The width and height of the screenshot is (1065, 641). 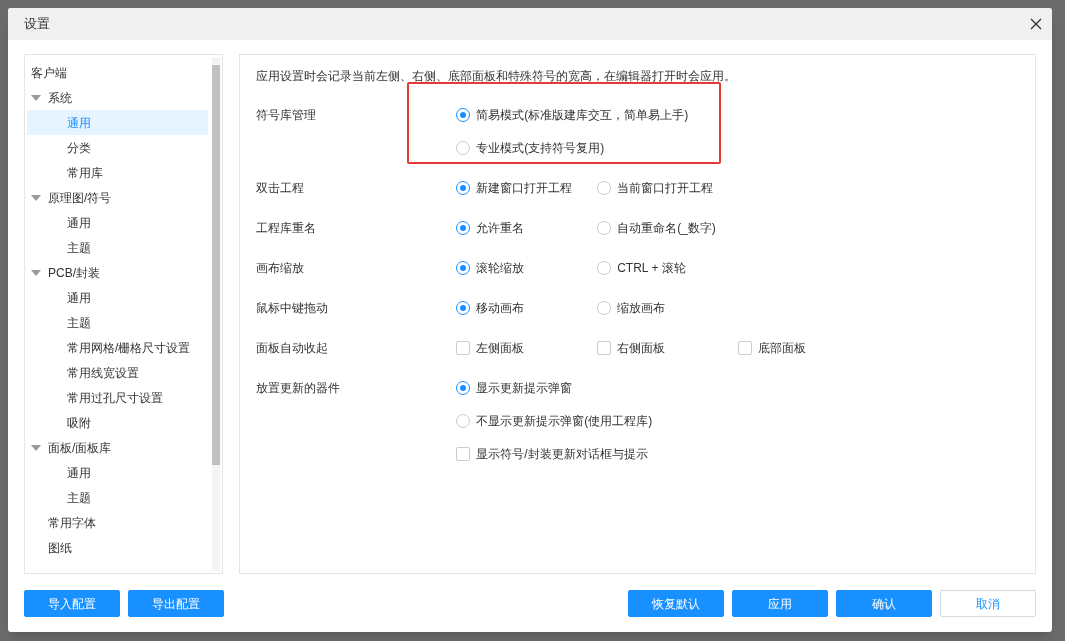 I want to click on tree-item: 常用线宽设置, so click(x=118, y=372).